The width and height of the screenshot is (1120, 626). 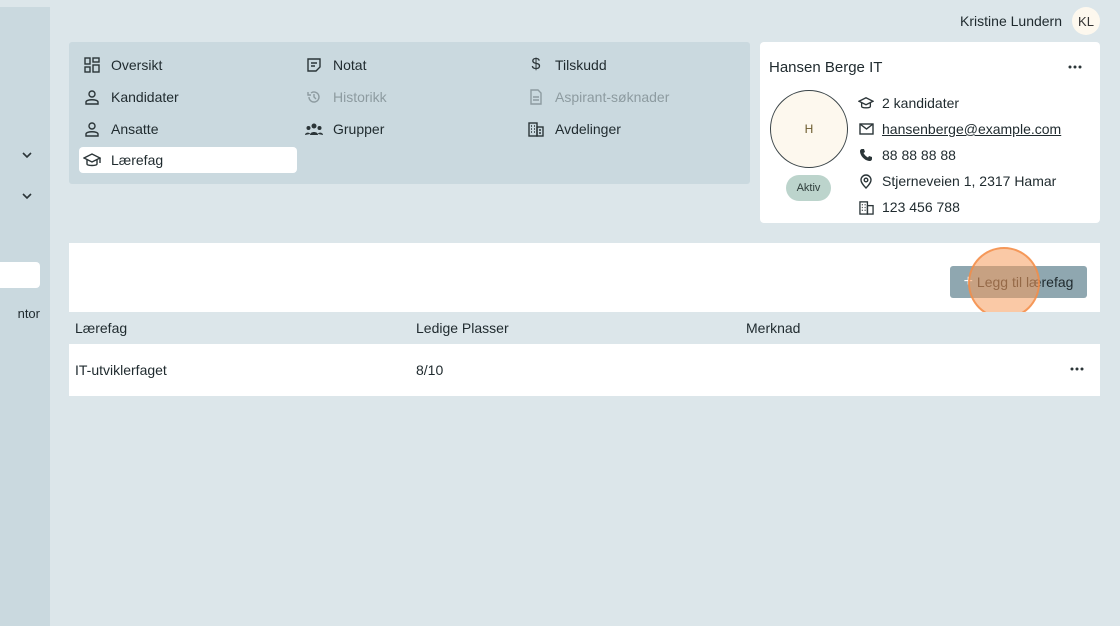 I want to click on group-icon, so click(x=314, y=129).